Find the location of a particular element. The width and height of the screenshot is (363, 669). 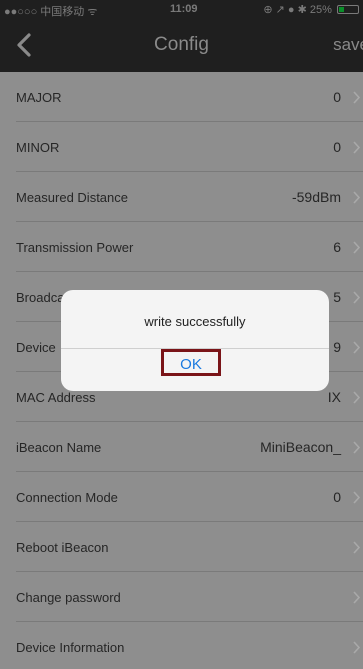

row-label: MINOR is located at coordinates (38, 147).